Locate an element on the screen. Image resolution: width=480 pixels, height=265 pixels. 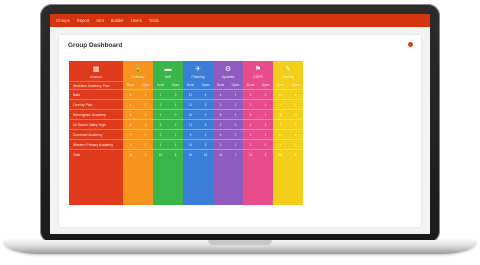
account-name: Overlay Plan is located at coordinates (96, 104).